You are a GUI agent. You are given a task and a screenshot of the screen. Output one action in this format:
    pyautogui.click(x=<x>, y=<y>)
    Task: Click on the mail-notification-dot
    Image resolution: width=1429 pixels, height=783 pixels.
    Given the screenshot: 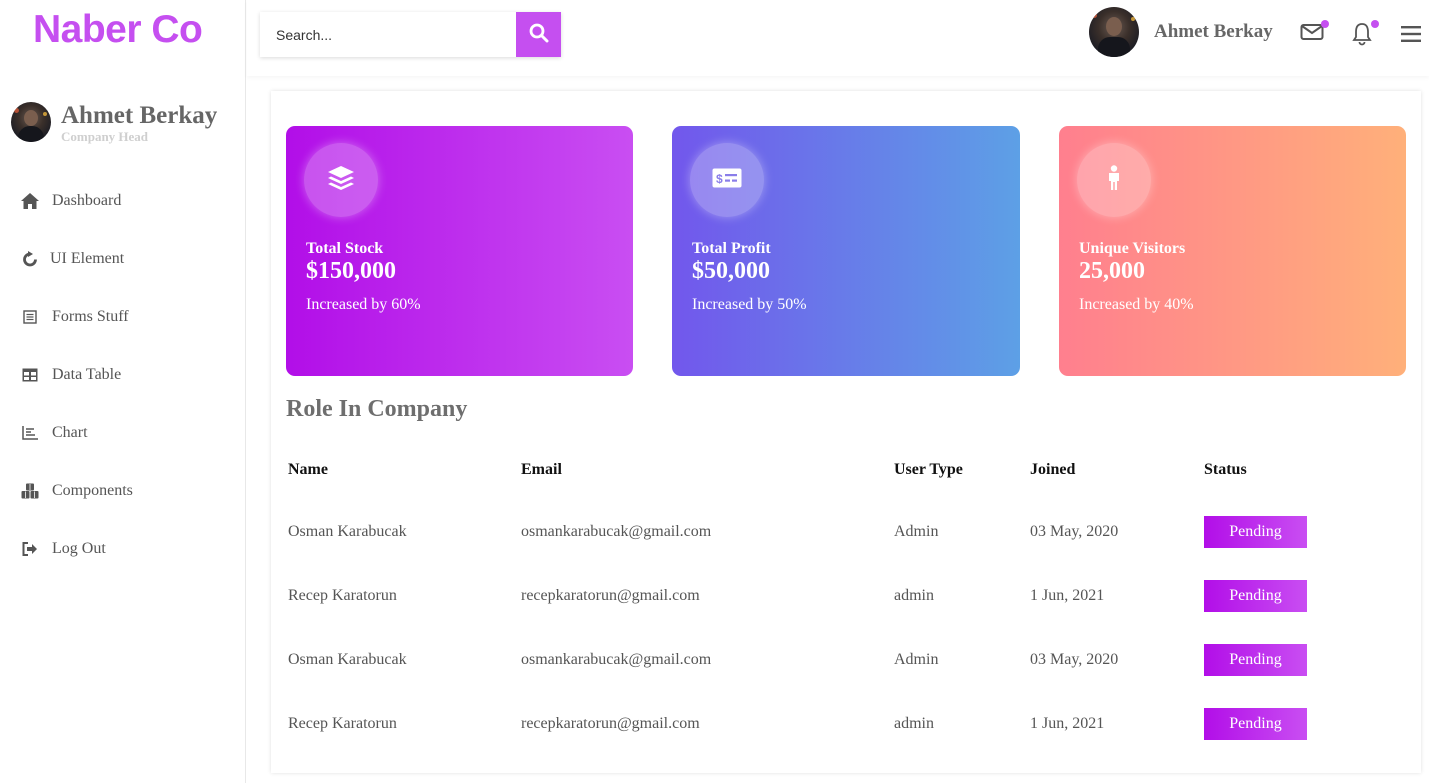 What is the action you would take?
    pyautogui.click(x=1325, y=24)
    